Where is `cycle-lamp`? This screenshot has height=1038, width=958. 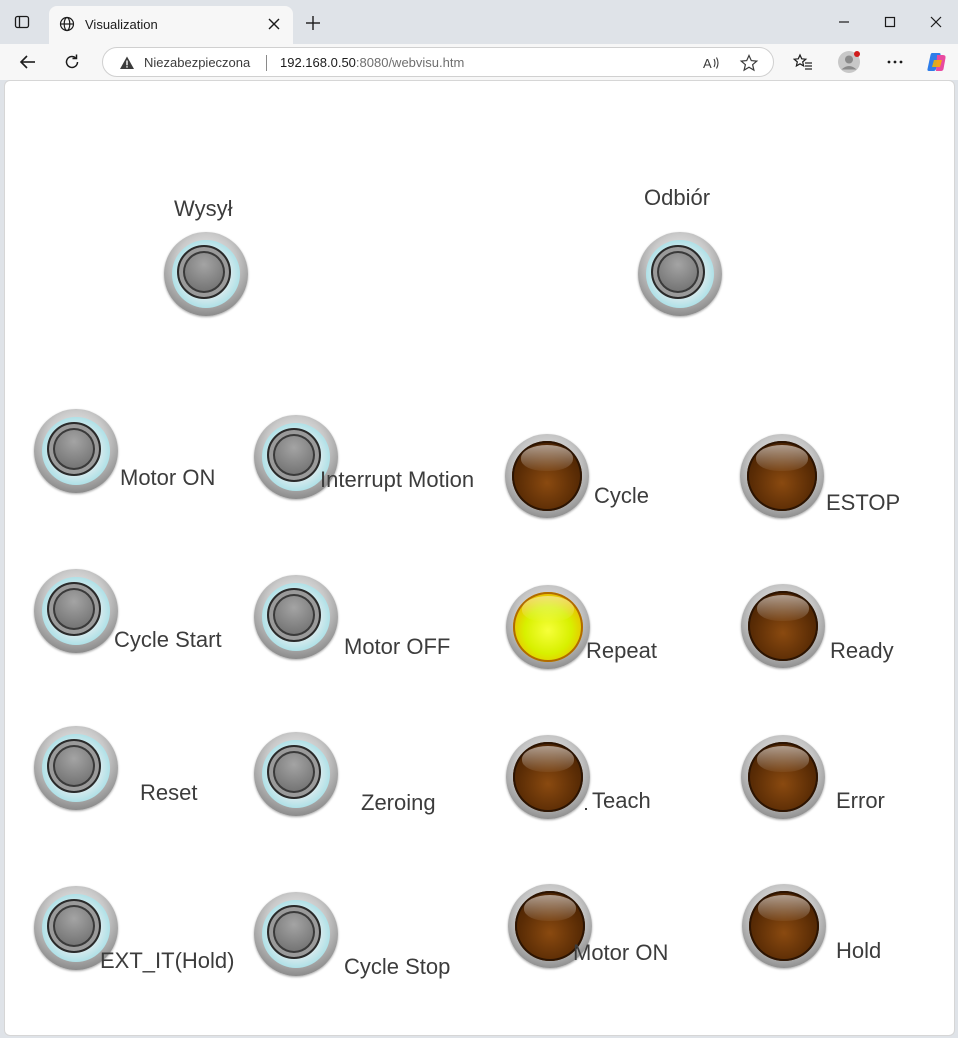 cycle-lamp is located at coordinates (547, 476).